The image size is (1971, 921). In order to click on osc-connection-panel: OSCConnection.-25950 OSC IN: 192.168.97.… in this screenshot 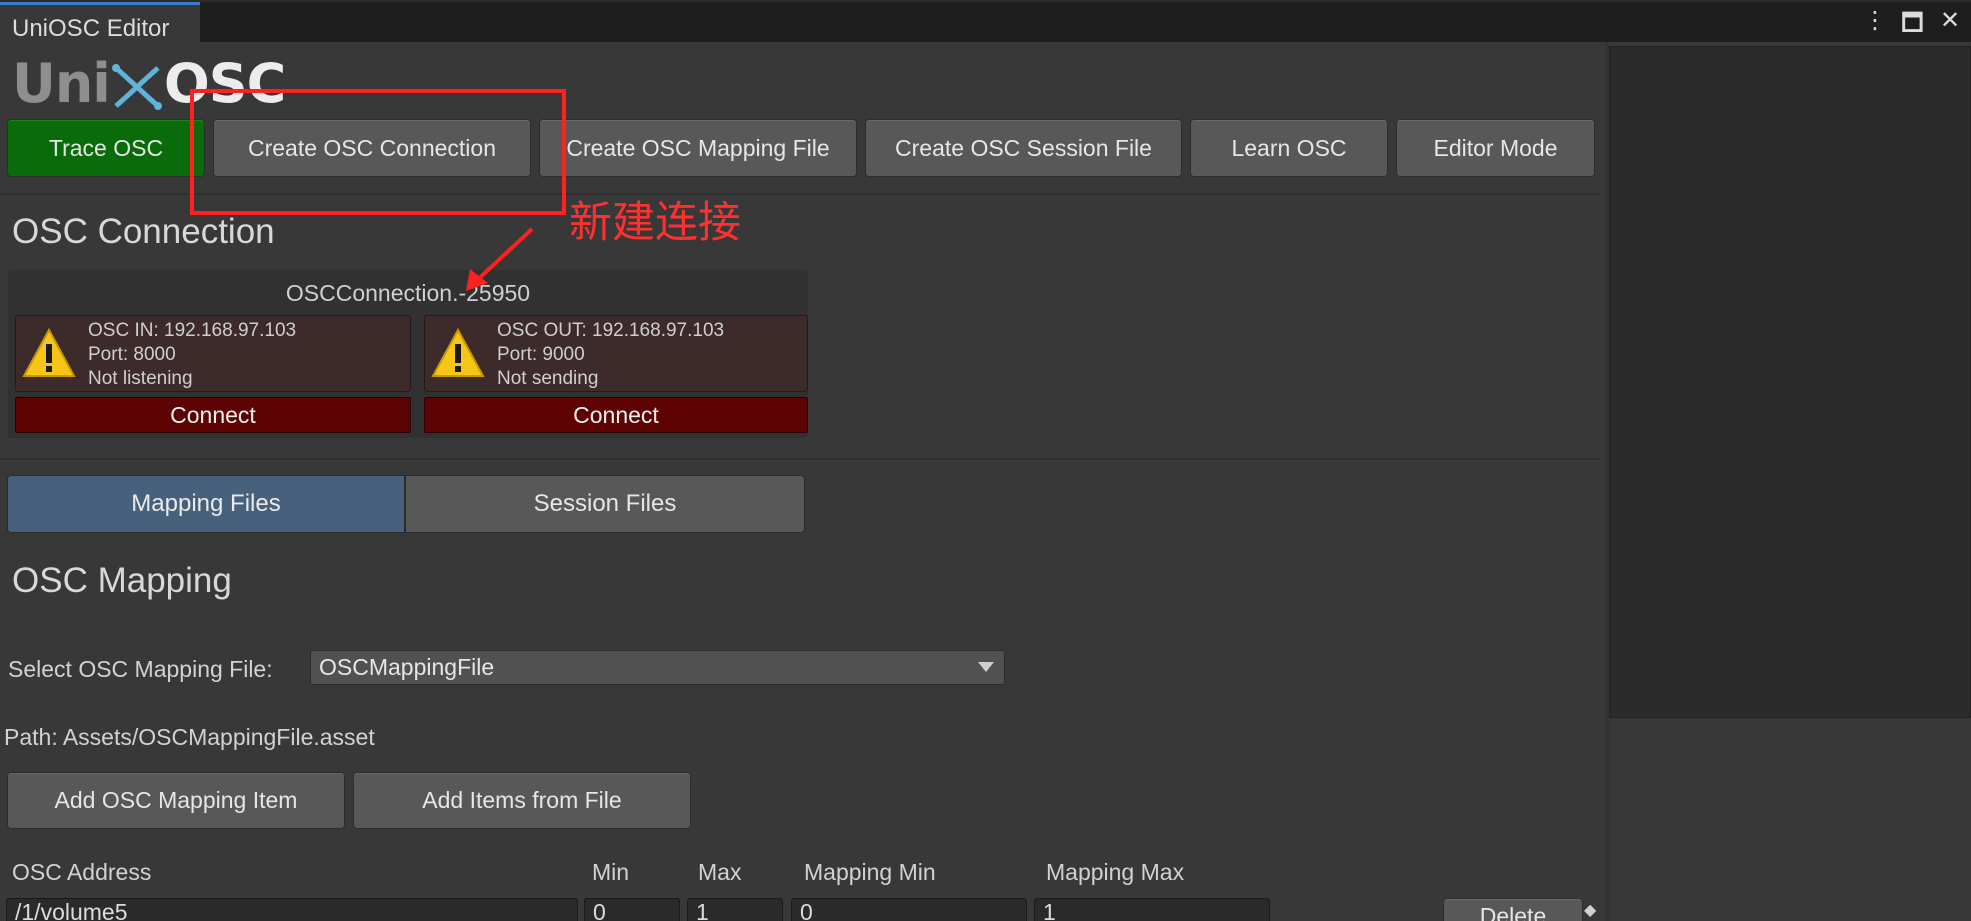, I will do `click(408, 354)`.